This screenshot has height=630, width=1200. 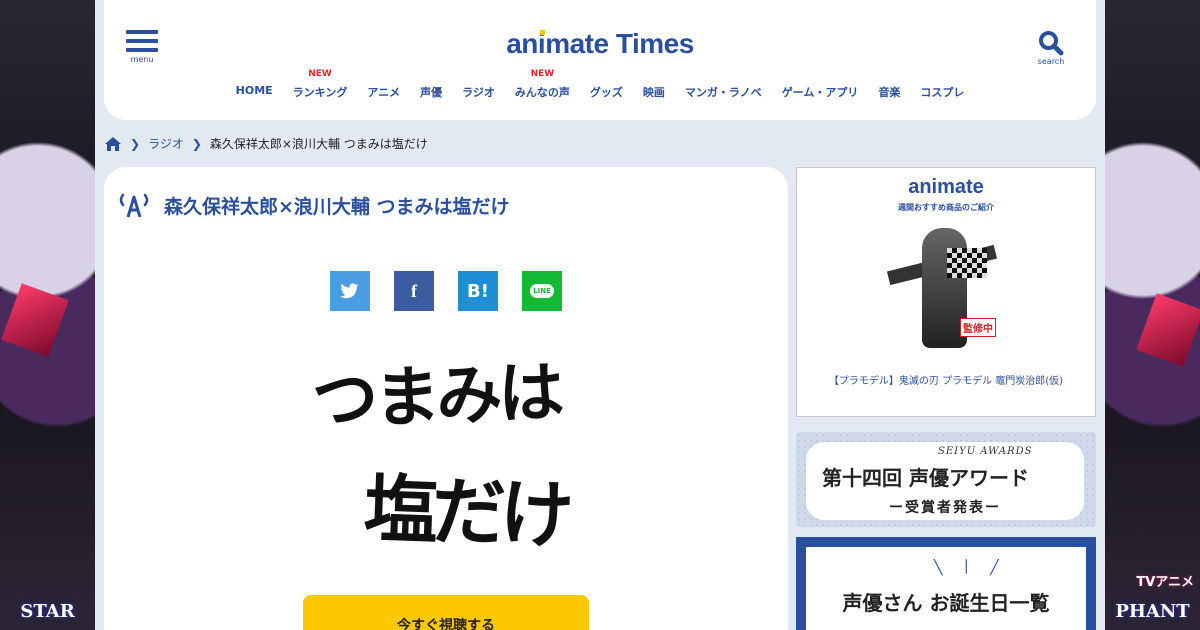 I want to click on nav-item: グッズ, so click(x=606, y=87).